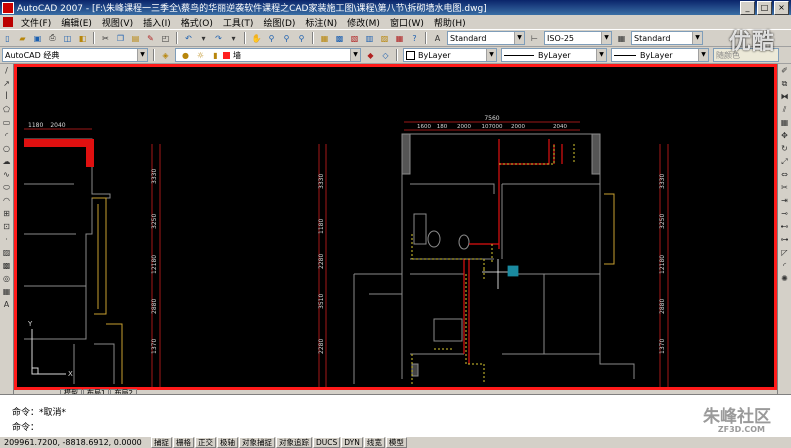 This screenshot has height=448, width=791. I want to click on ortho-toggle: 正交, so click(205, 442).